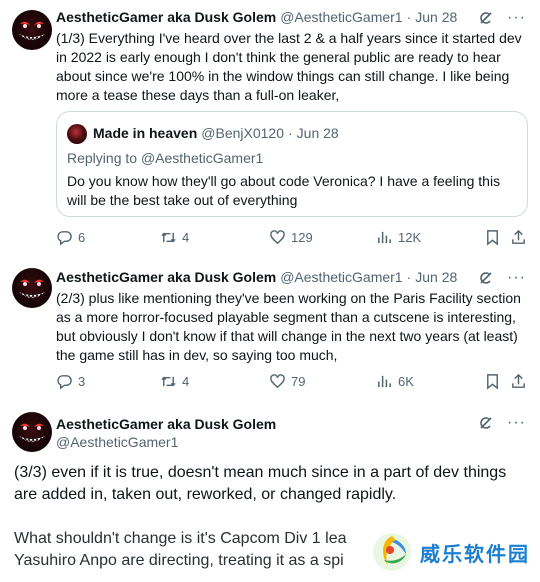 Image resolution: width=540 pixels, height=582 pixels. I want to click on like-button: 129, so click(291, 237).